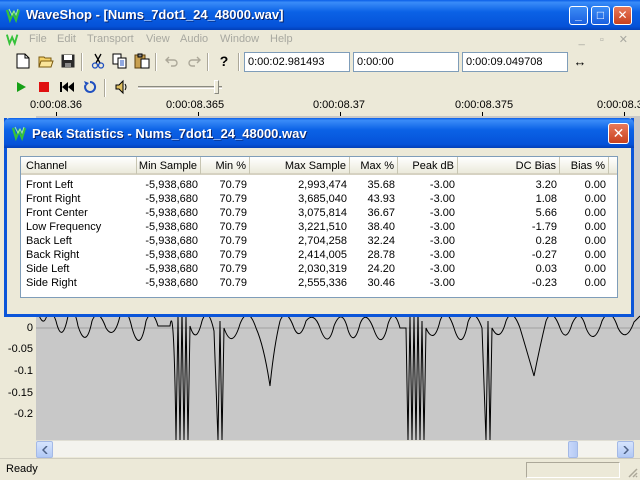  What do you see at coordinates (120, 61) in the screenshot?
I see `copy-button` at bounding box center [120, 61].